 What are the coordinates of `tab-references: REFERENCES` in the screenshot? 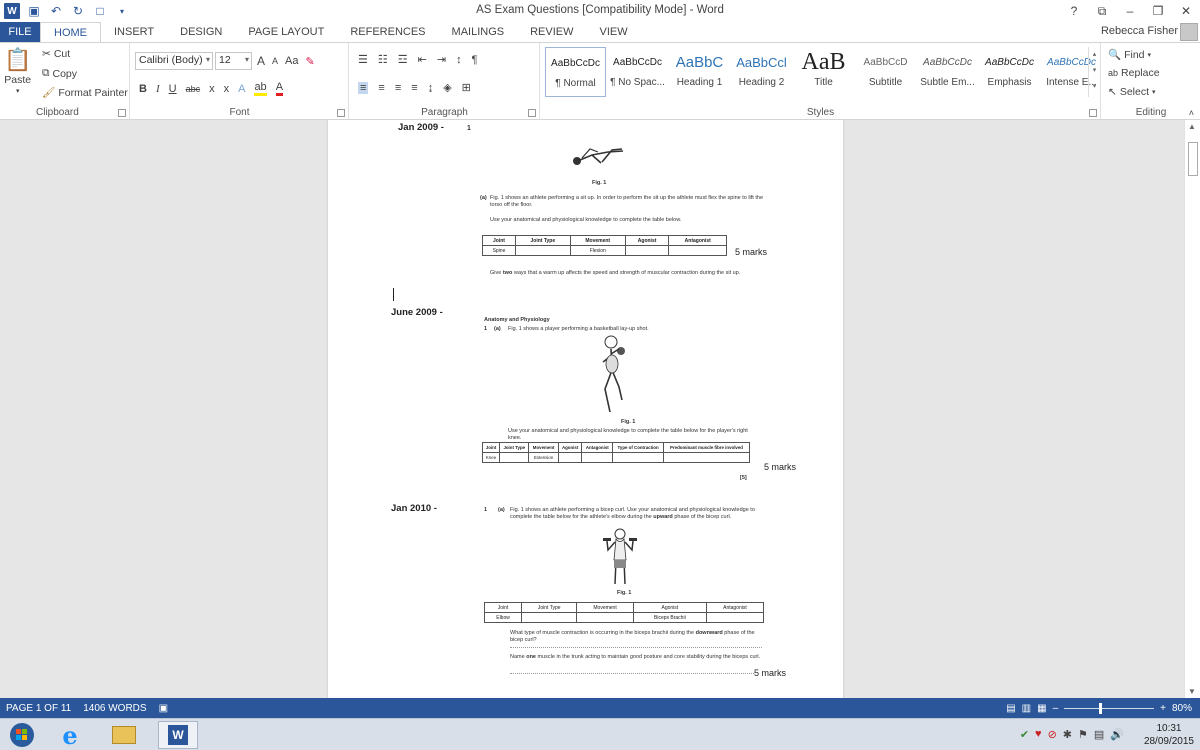 It's located at (387, 32).